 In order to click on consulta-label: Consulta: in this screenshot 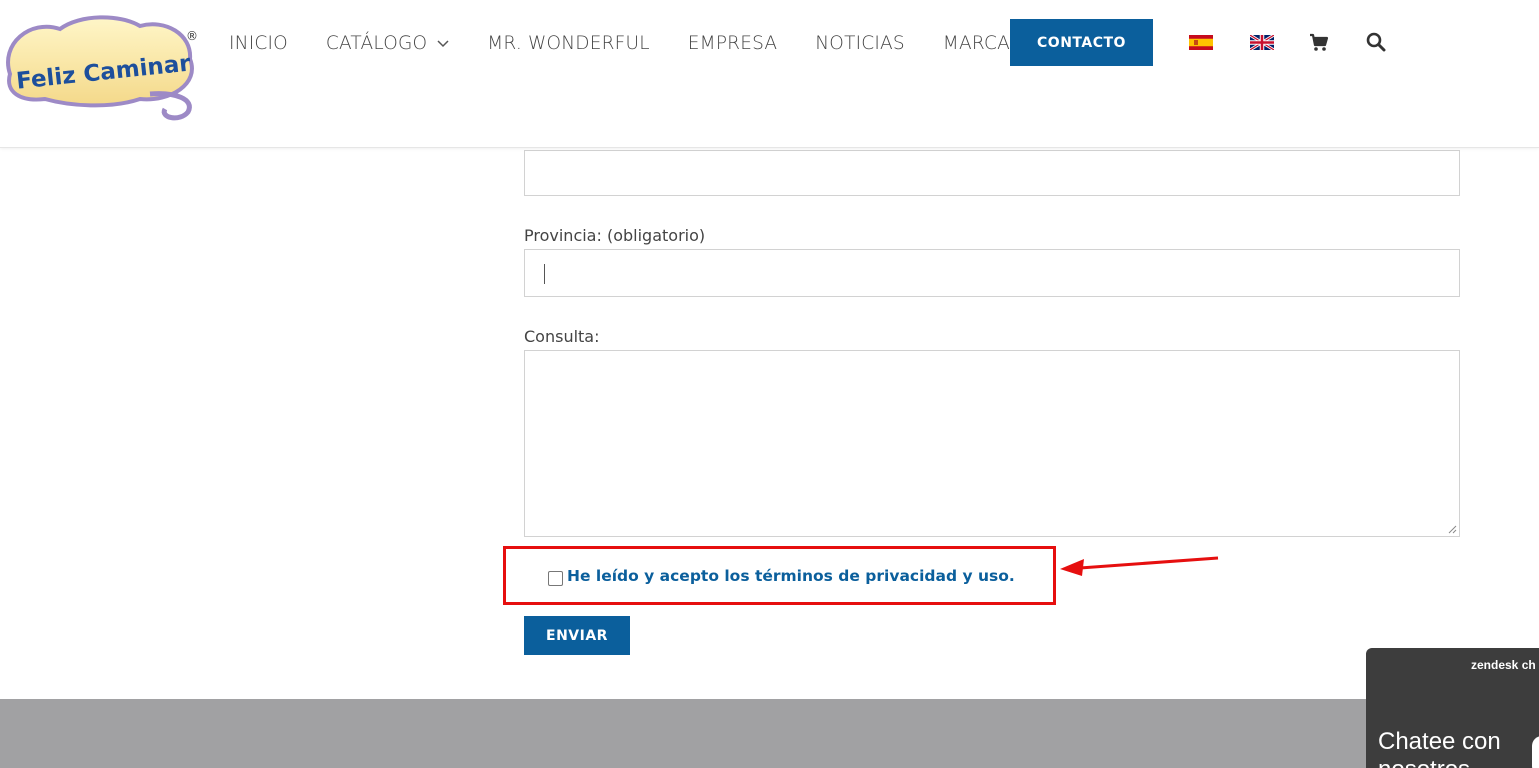, I will do `click(562, 336)`.